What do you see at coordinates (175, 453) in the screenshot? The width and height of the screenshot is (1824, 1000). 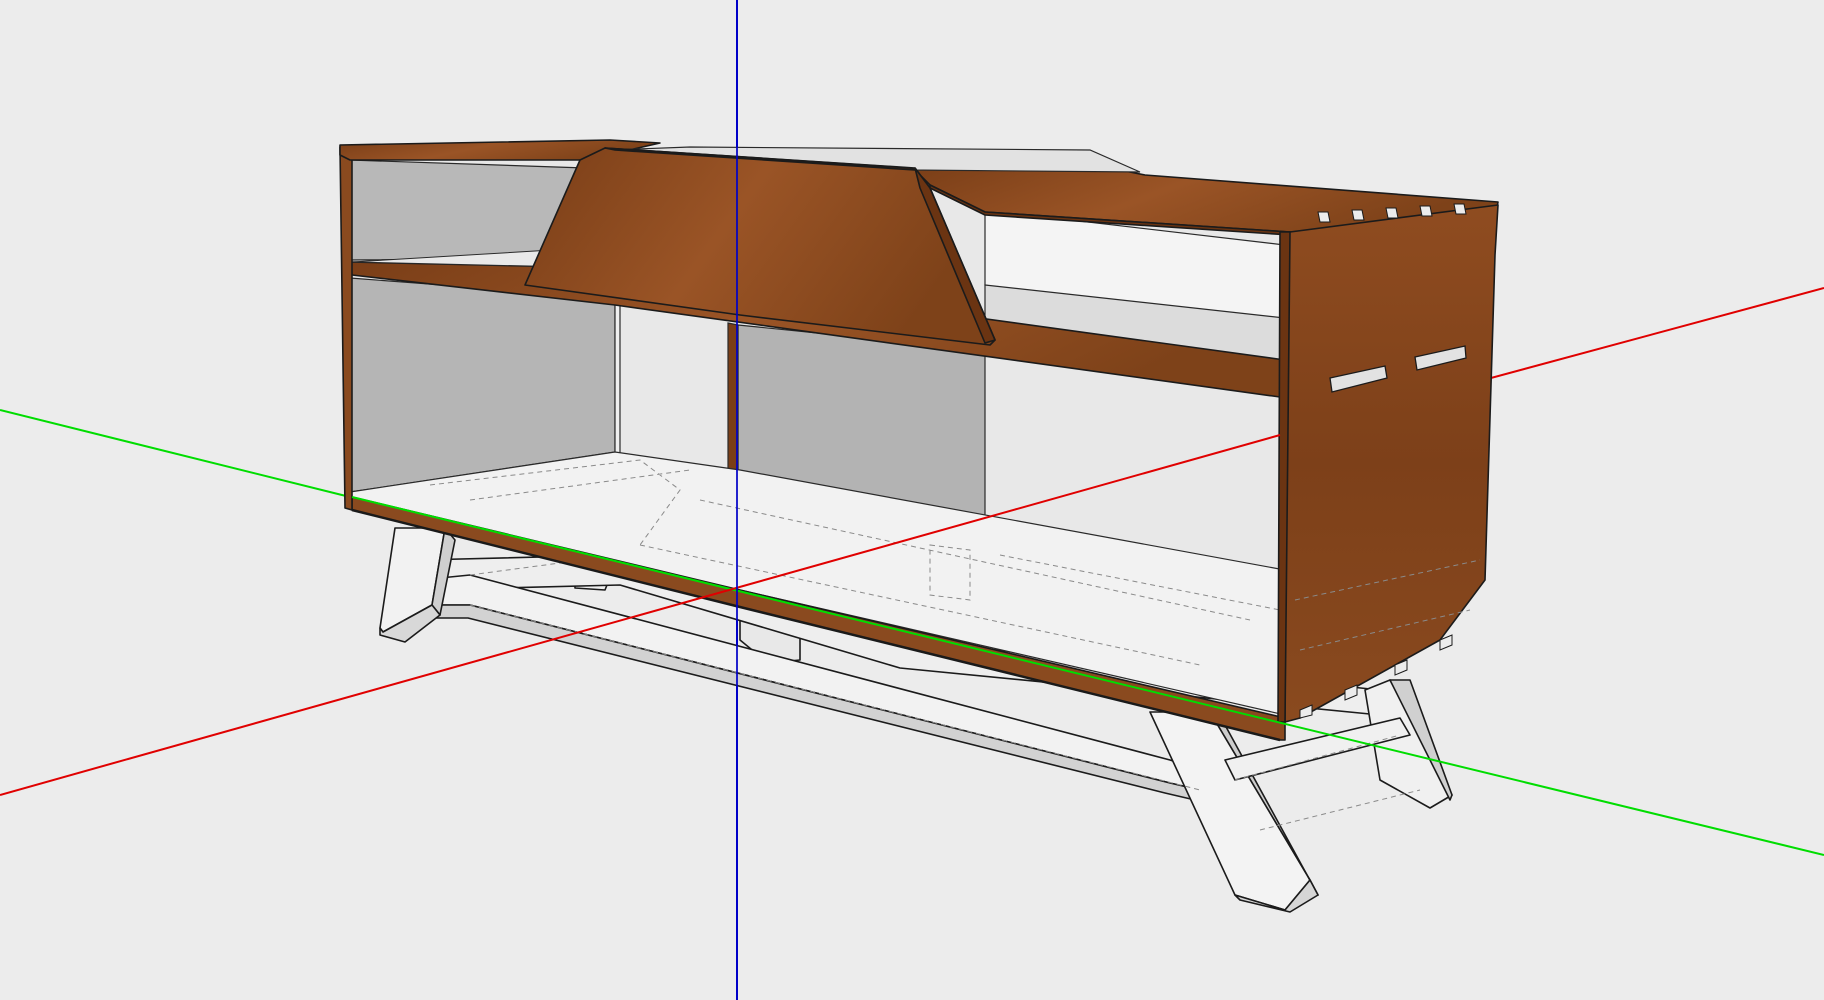 I see `green-axis-back` at bounding box center [175, 453].